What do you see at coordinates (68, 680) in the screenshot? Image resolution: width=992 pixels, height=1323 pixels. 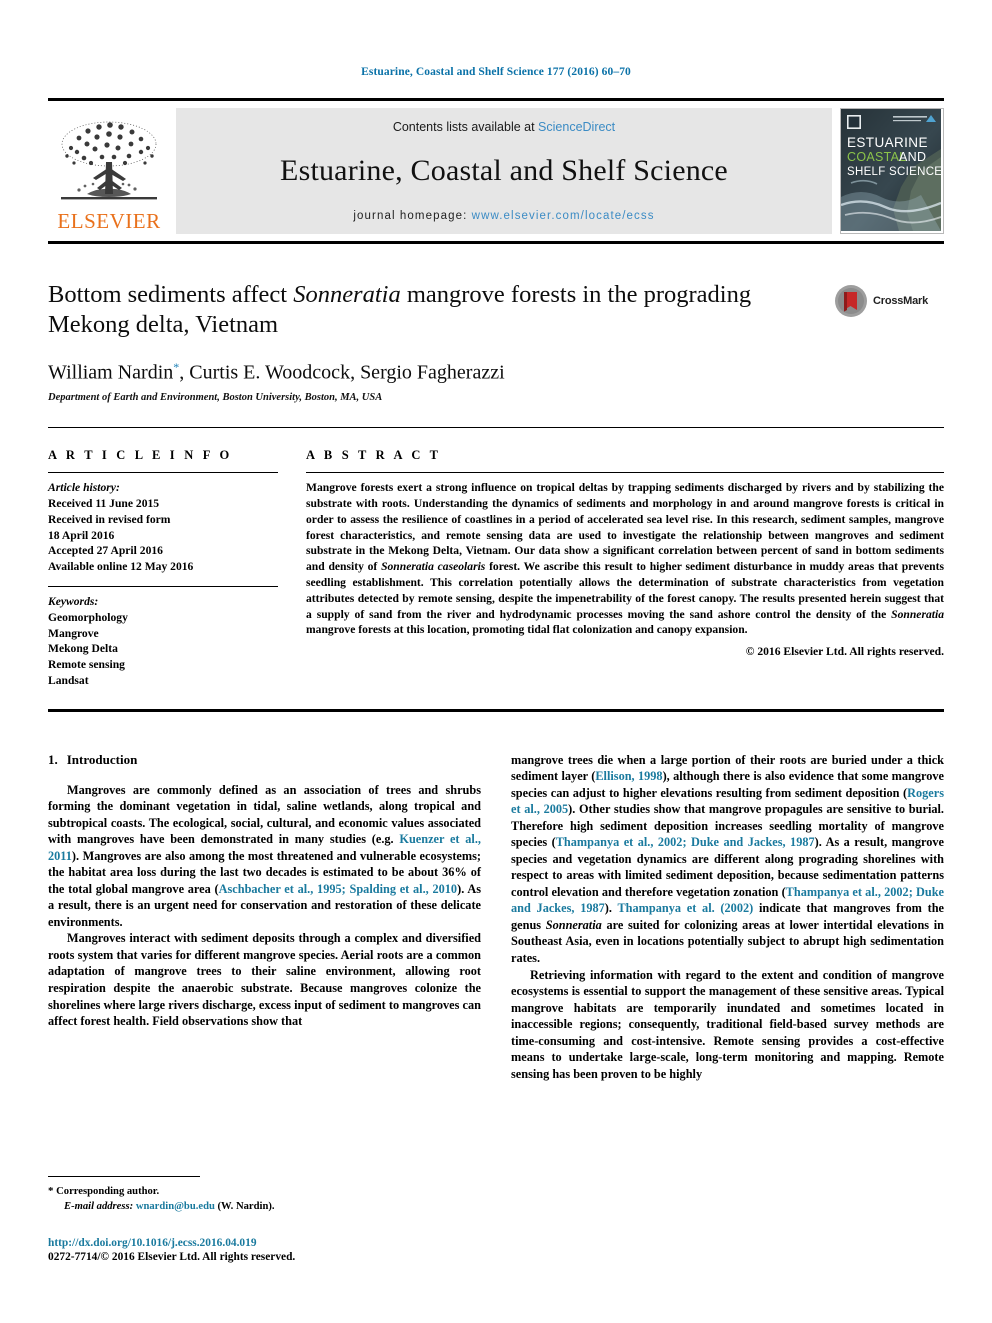 I see `keyword-item: Landsat` at bounding box center [68, 680].